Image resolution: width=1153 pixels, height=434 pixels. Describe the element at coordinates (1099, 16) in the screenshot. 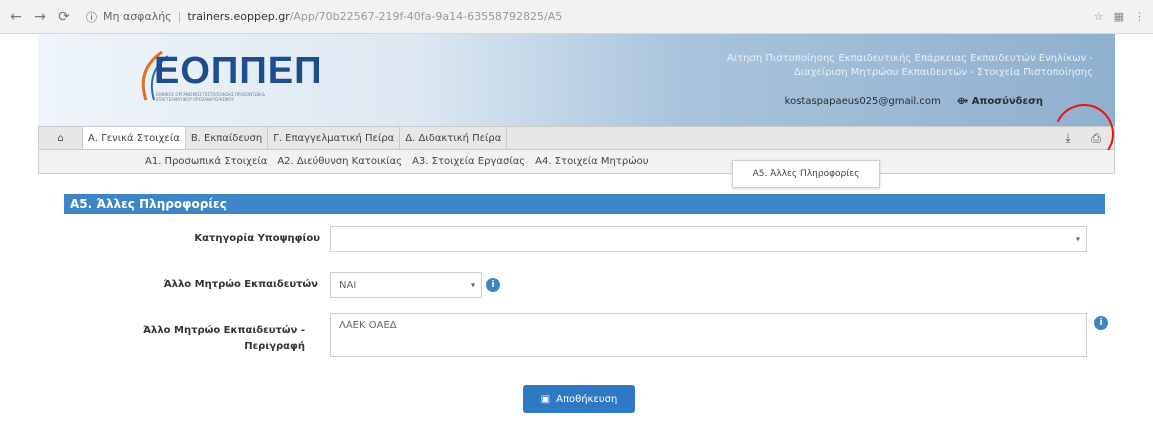

I see `star-icon: ☆` at that location.